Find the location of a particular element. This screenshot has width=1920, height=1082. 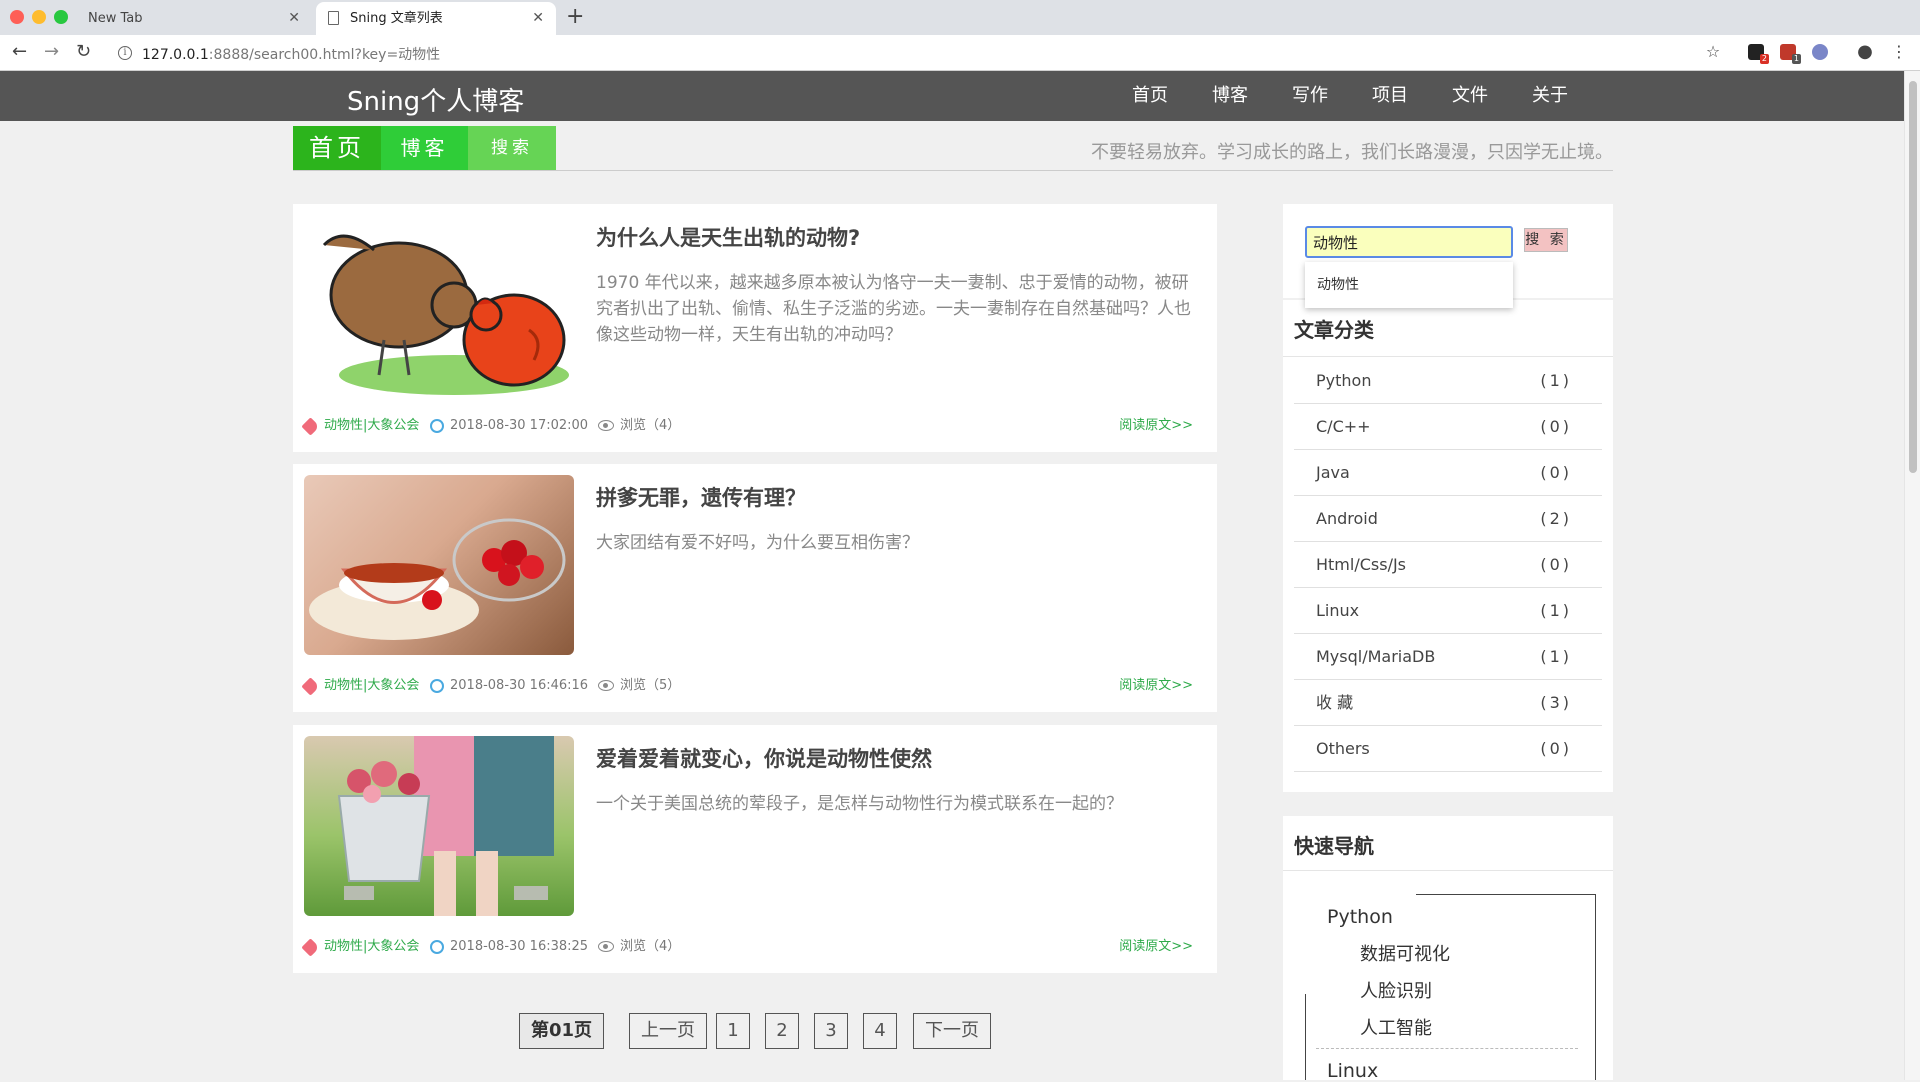

girl-flower-basket-photo is located at coordinates (445, 826).